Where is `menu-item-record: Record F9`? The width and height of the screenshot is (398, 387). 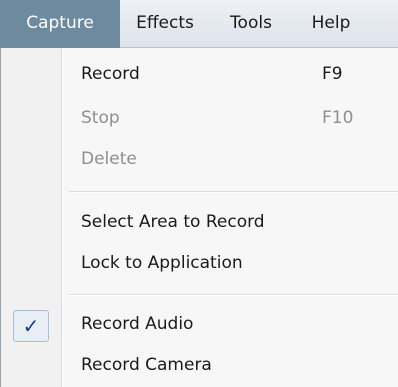
menu-item-record: Record F9 is located at coordinates (199, 74).